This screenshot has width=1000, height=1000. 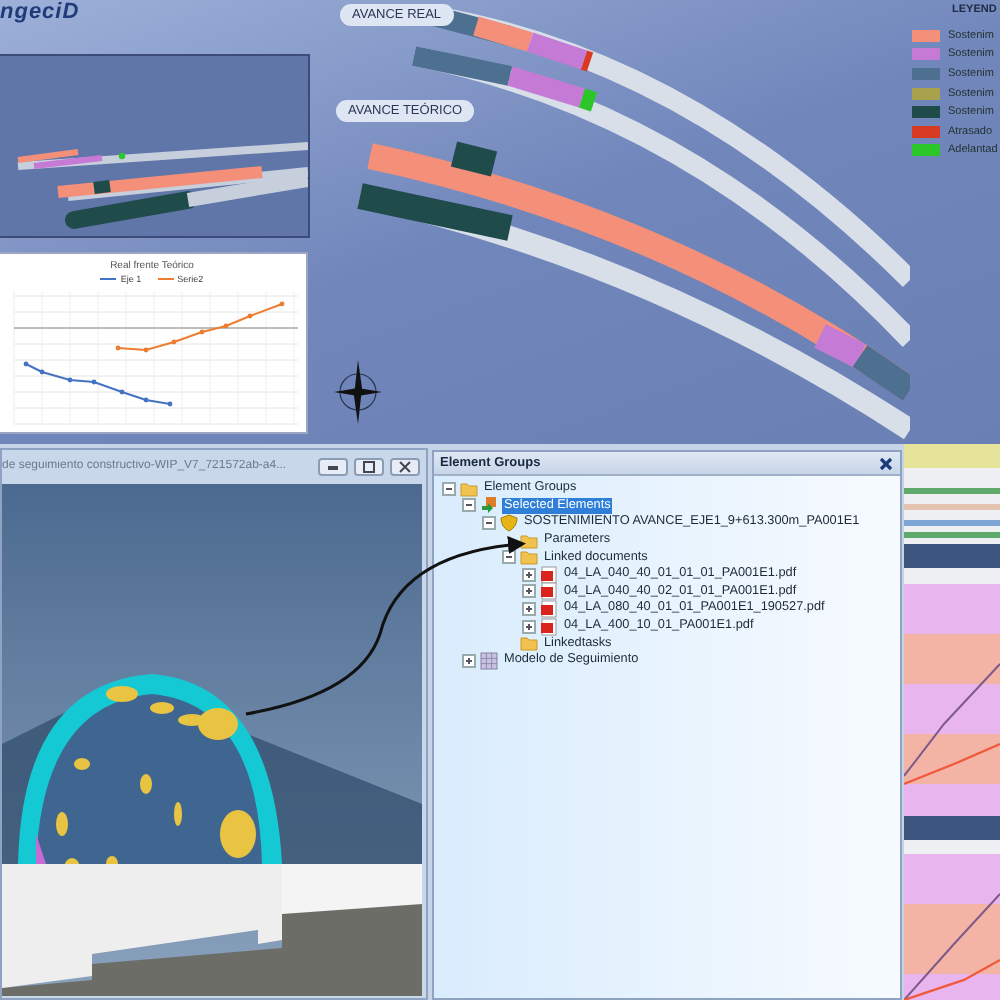 I want to click on logo: ngeciD, so click(x=40, y=12).